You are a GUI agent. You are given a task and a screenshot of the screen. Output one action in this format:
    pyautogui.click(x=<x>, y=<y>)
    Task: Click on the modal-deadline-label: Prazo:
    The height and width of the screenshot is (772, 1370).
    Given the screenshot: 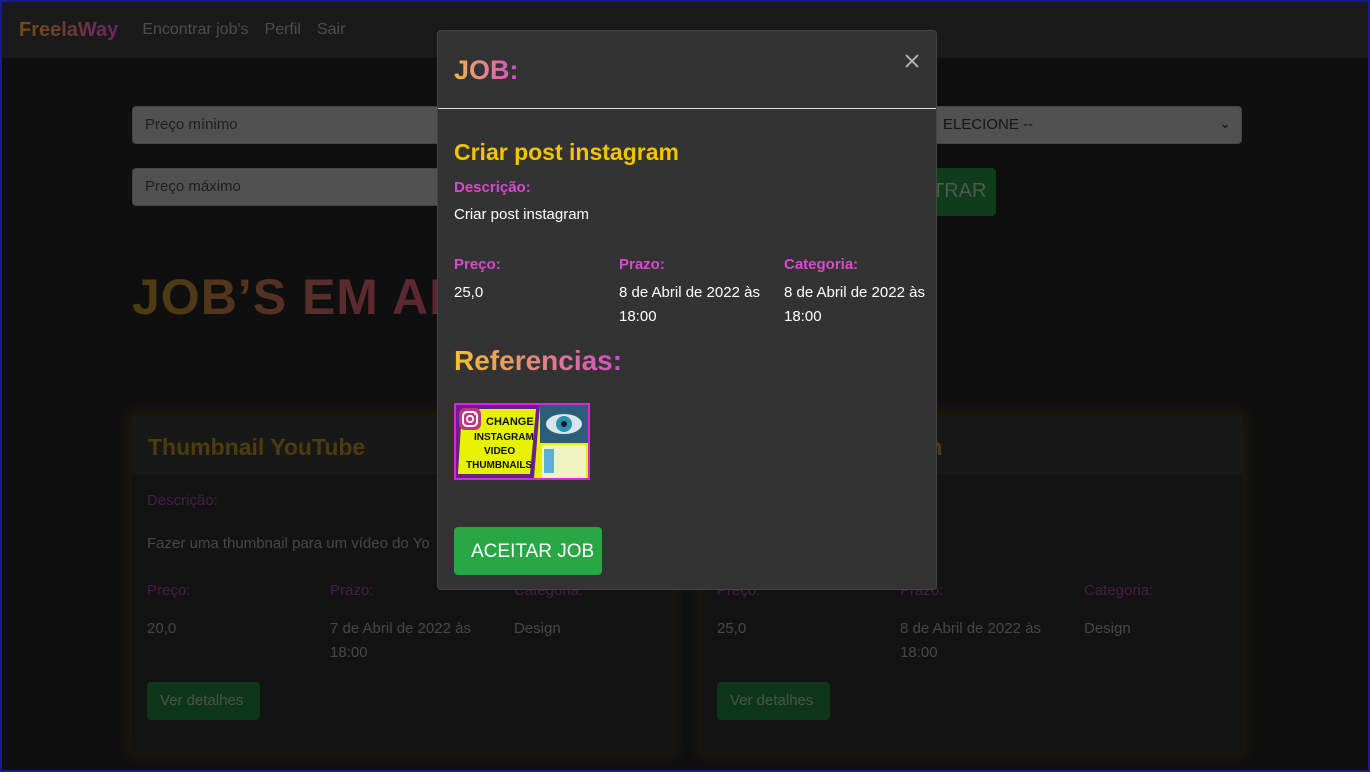 What is the action you would take?
    pyautogui.click(x=642, y=264)
    